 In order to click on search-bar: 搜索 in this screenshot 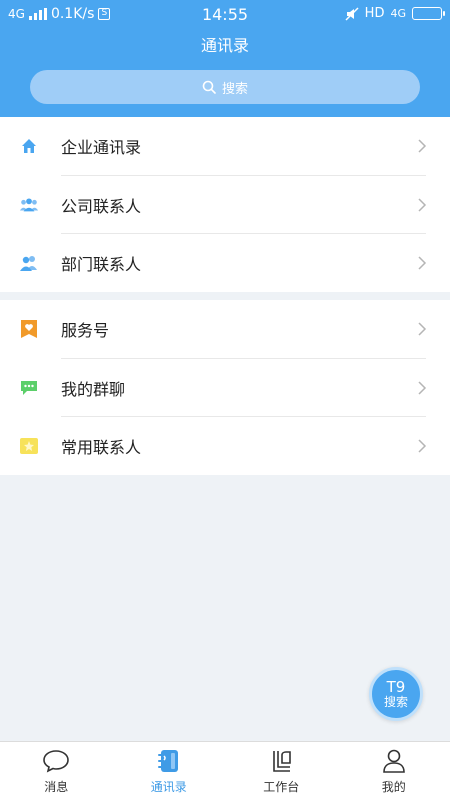, I will do `click(225, 87)`.